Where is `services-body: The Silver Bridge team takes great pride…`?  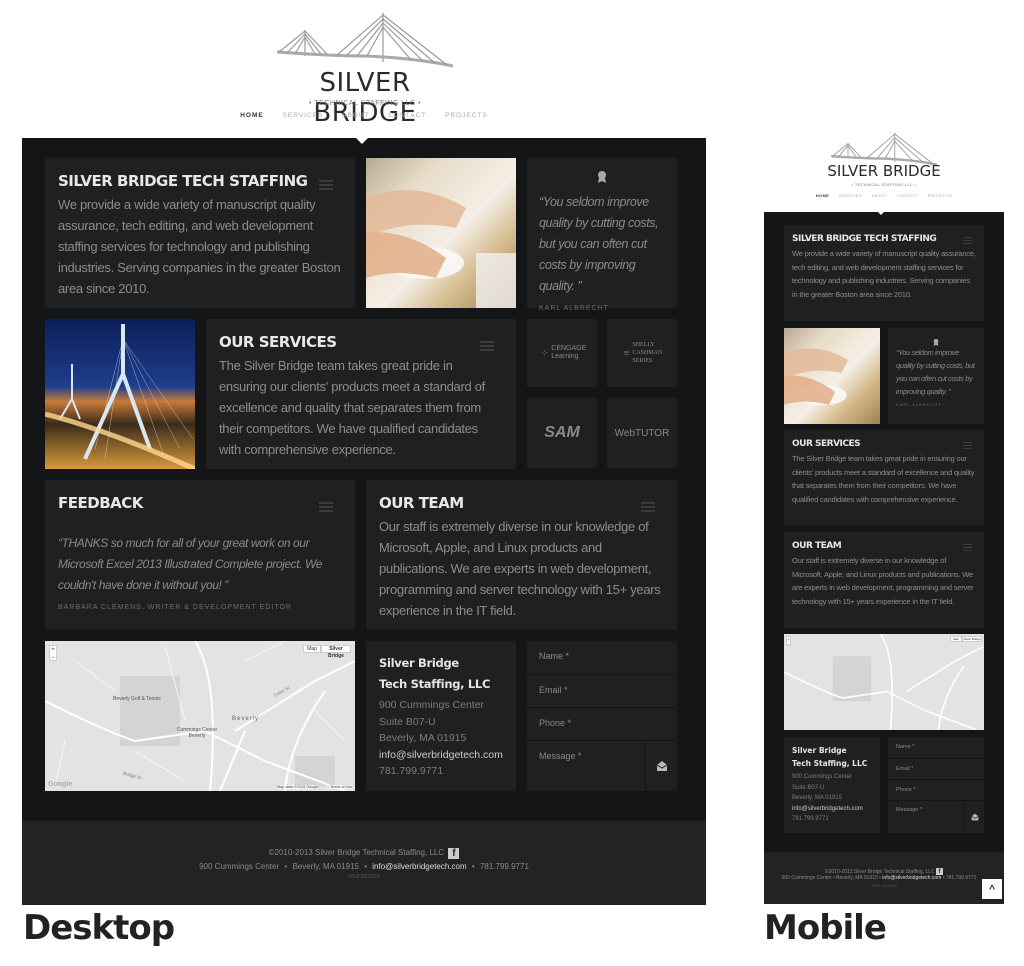 services-body: The Silver Bridge team takes great pride… is located at coordinates (352, 407).